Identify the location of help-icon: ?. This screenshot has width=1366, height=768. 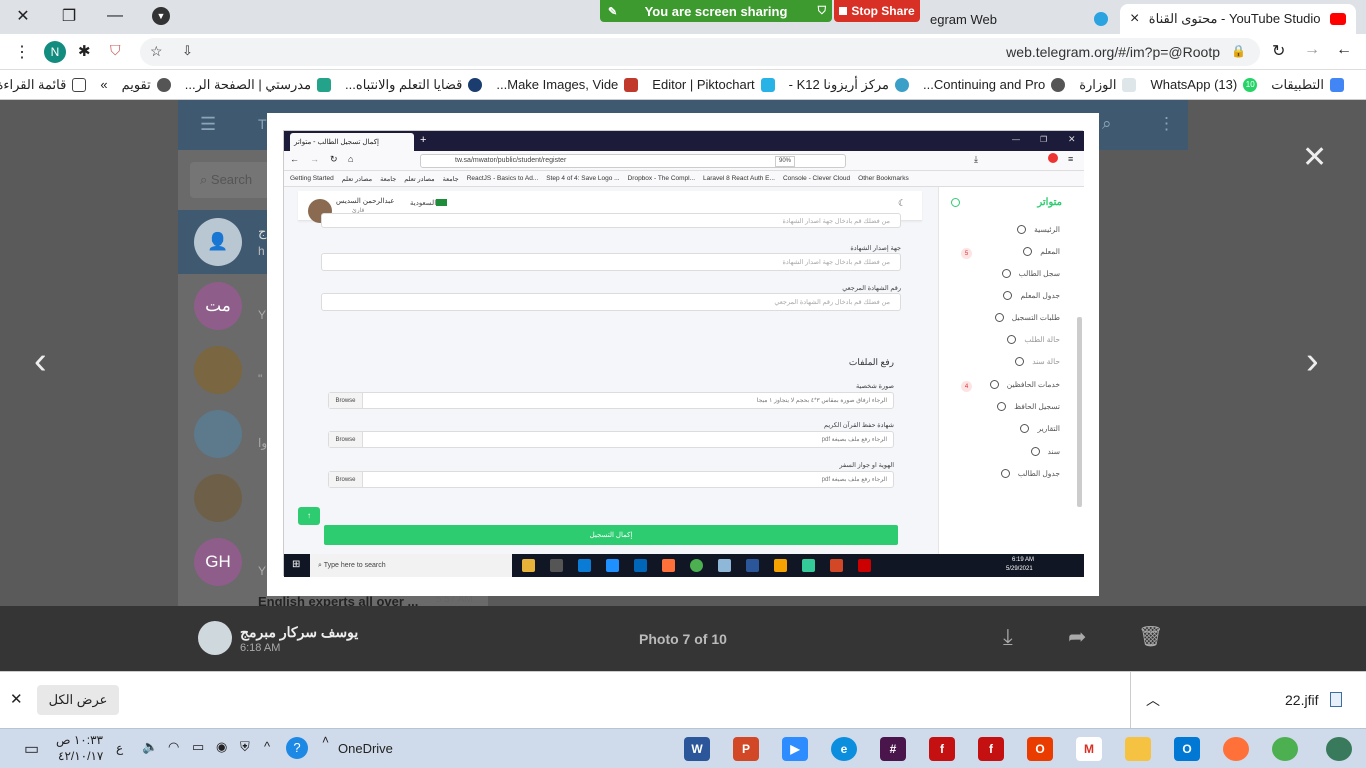
(297, 748).